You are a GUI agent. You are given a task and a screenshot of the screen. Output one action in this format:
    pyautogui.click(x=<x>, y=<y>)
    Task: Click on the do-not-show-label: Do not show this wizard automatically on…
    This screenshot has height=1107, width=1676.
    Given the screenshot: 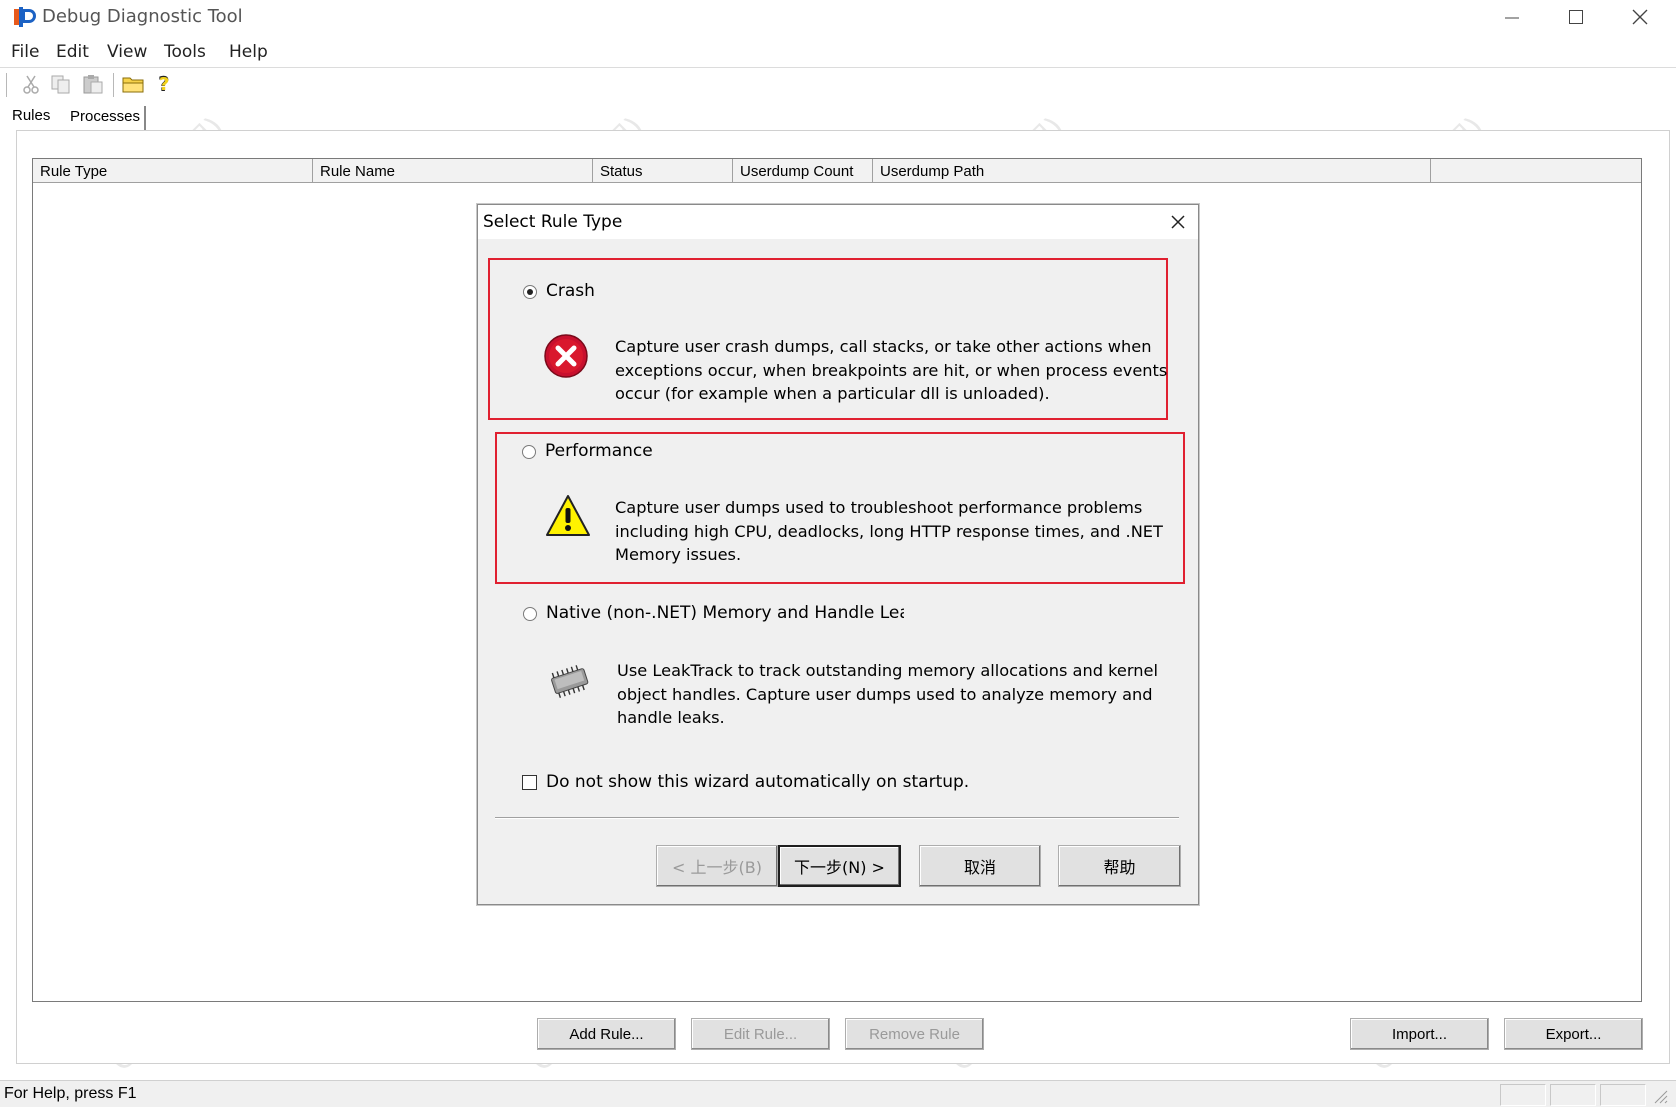 What is the action you would take?
    pyautogui.click(x=757, y=782)
    